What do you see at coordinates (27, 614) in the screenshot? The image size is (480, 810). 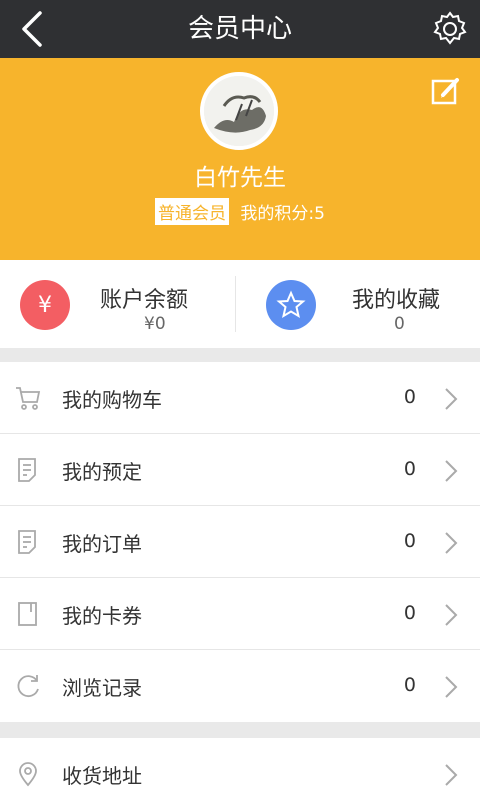 I see `card-icon` at bounding box center [27, 614].